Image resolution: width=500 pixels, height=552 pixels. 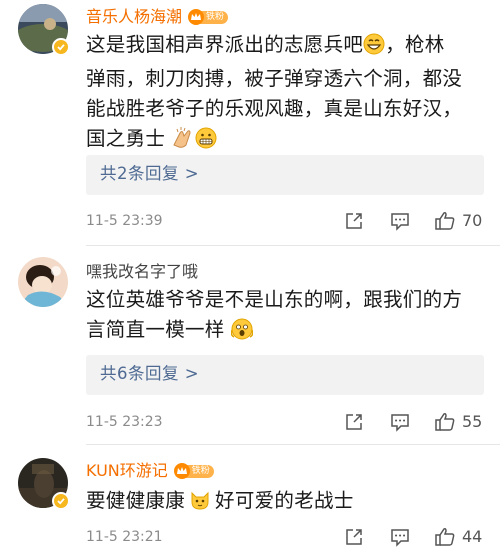 What do you see at coordinates (284, 500) in the screenshot?
I see `text-line: 好可爱的老战士` at bounding box center [284, 500].